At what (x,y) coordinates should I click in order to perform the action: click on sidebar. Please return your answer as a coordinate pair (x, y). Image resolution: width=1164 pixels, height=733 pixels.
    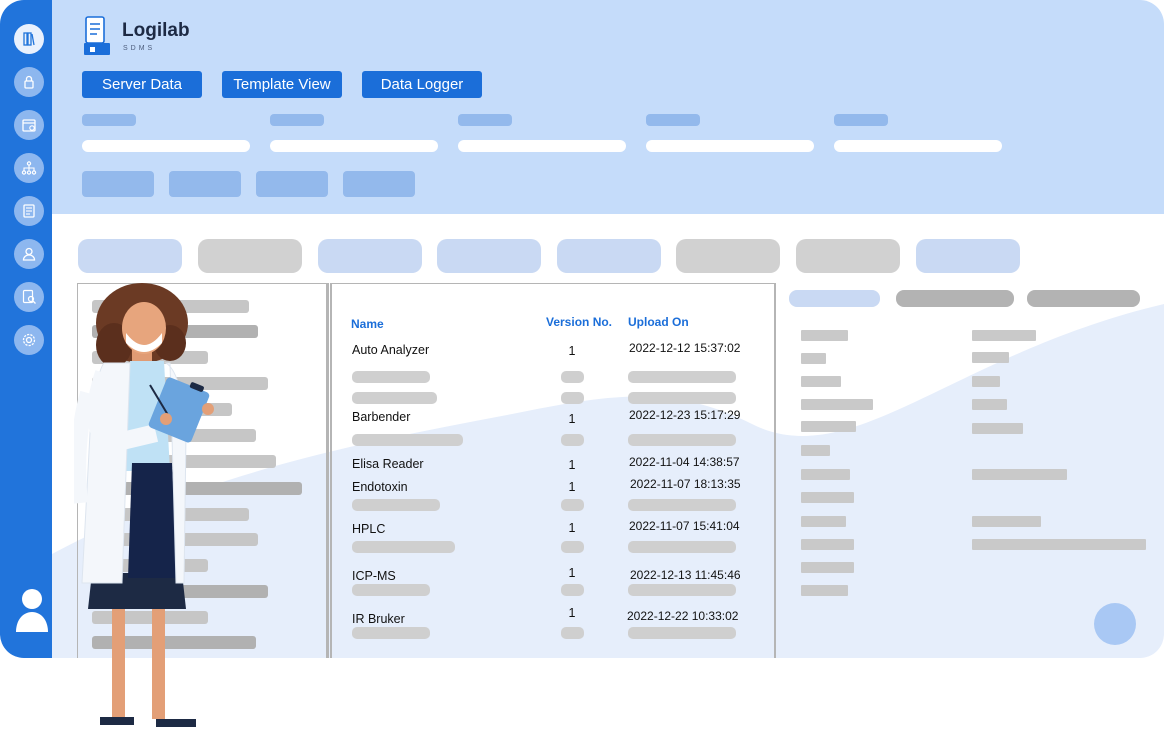
    Looking at the image, I should click on (26, 329).